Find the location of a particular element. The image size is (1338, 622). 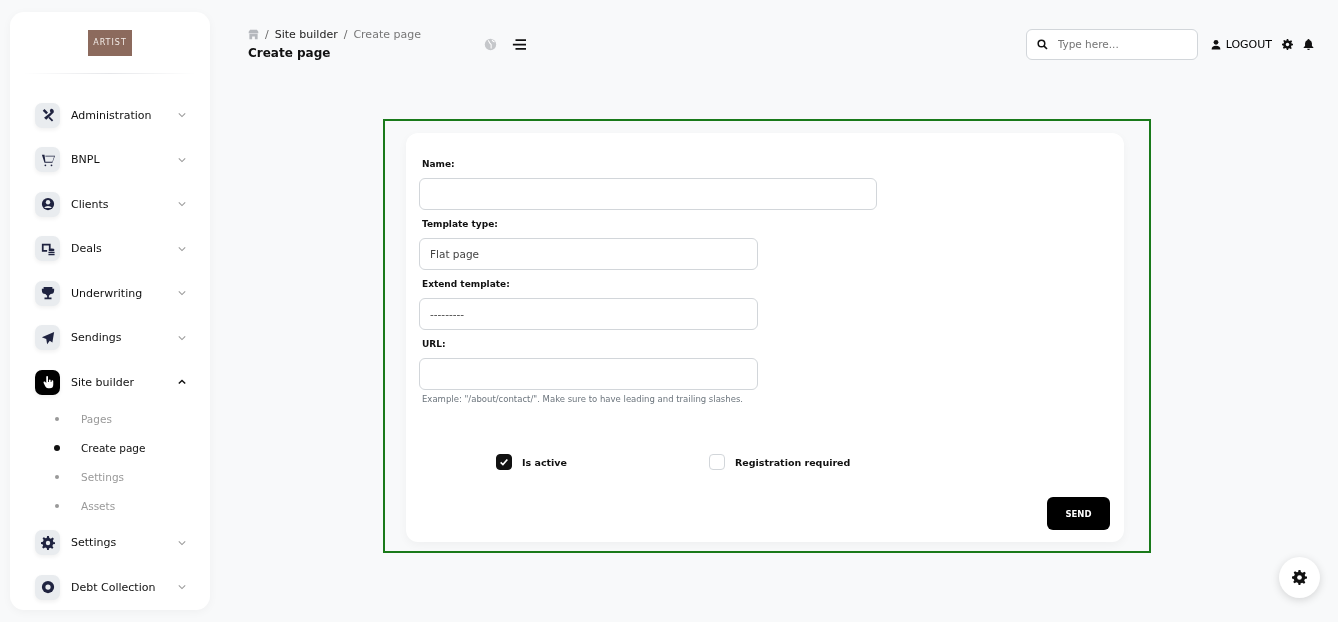

sidebar-label: Deals is located at coordinates (87, 249).